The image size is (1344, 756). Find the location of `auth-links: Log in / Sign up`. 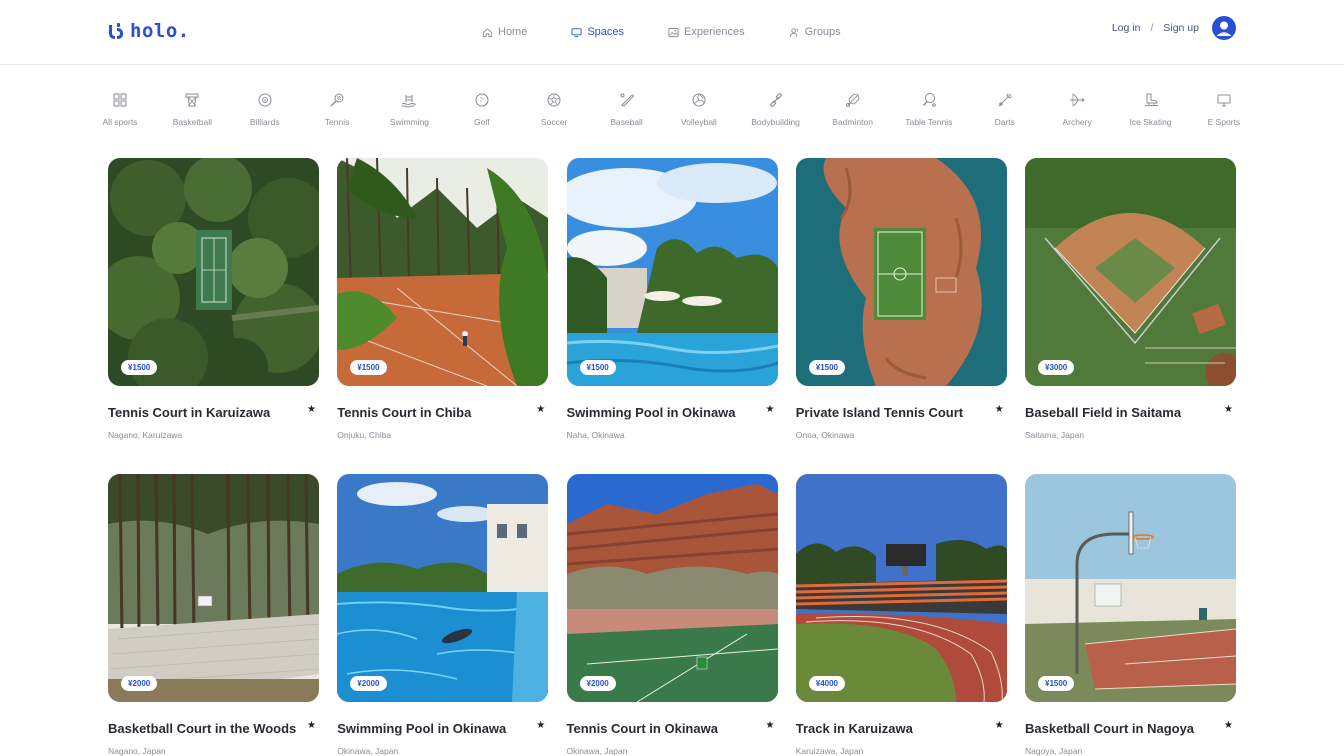

auth-links: Log in / Sign up is located at coordinates (1174, 28).